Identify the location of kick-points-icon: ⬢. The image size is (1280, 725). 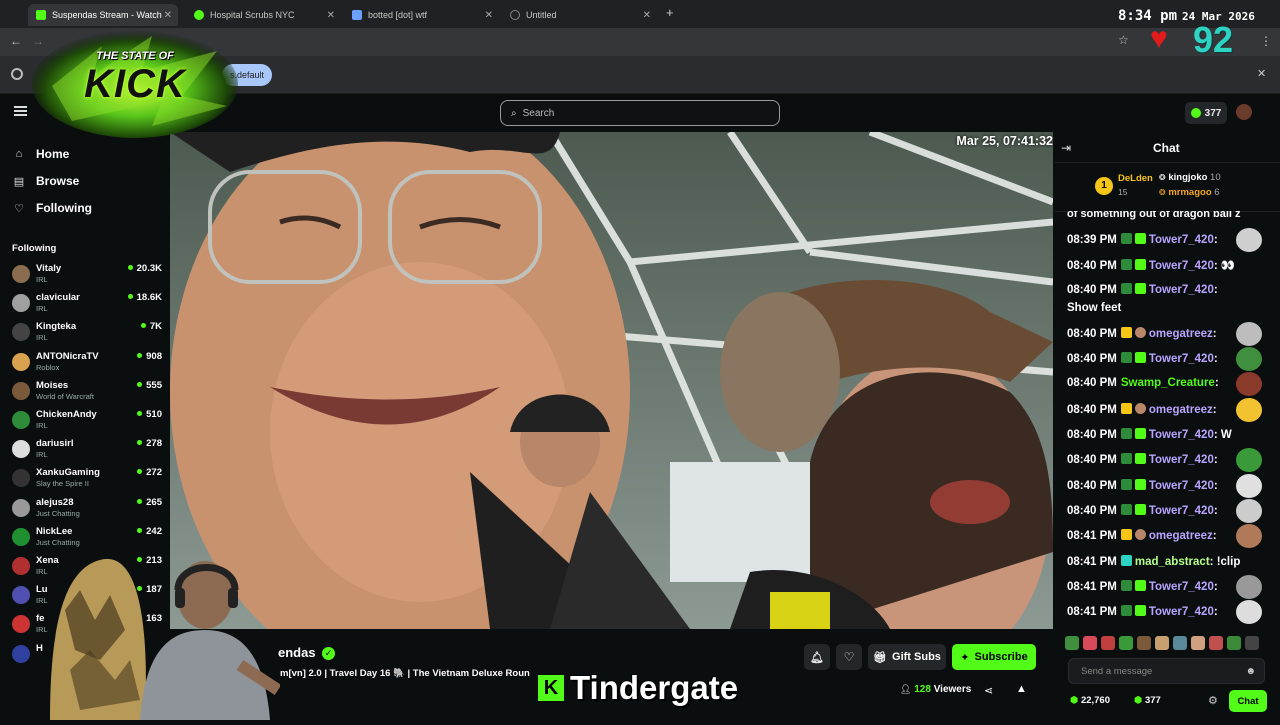
(1074, 700).